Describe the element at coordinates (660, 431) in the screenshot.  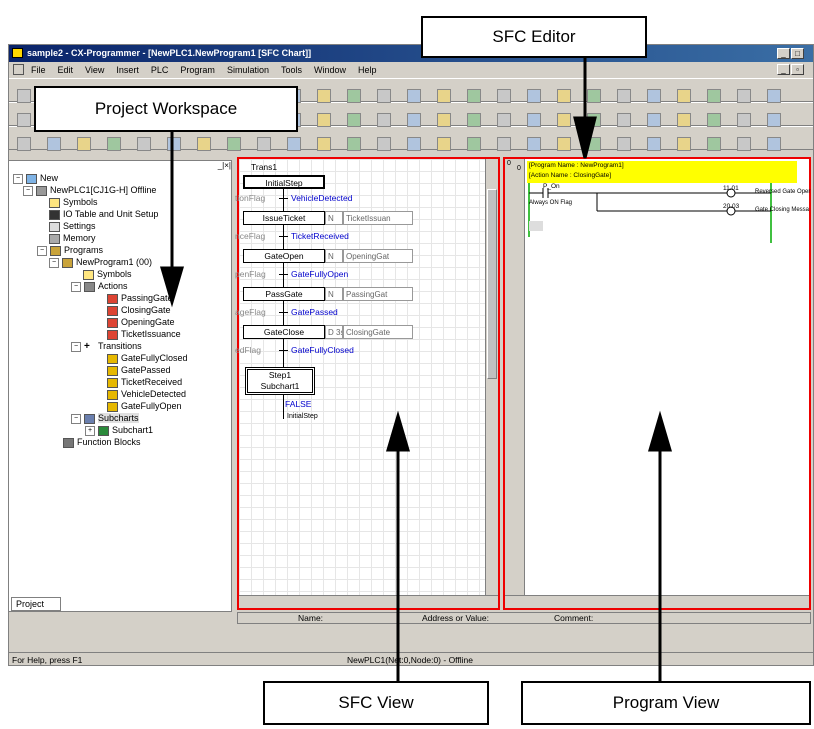
I see `arrow-program-view-head` at that location.